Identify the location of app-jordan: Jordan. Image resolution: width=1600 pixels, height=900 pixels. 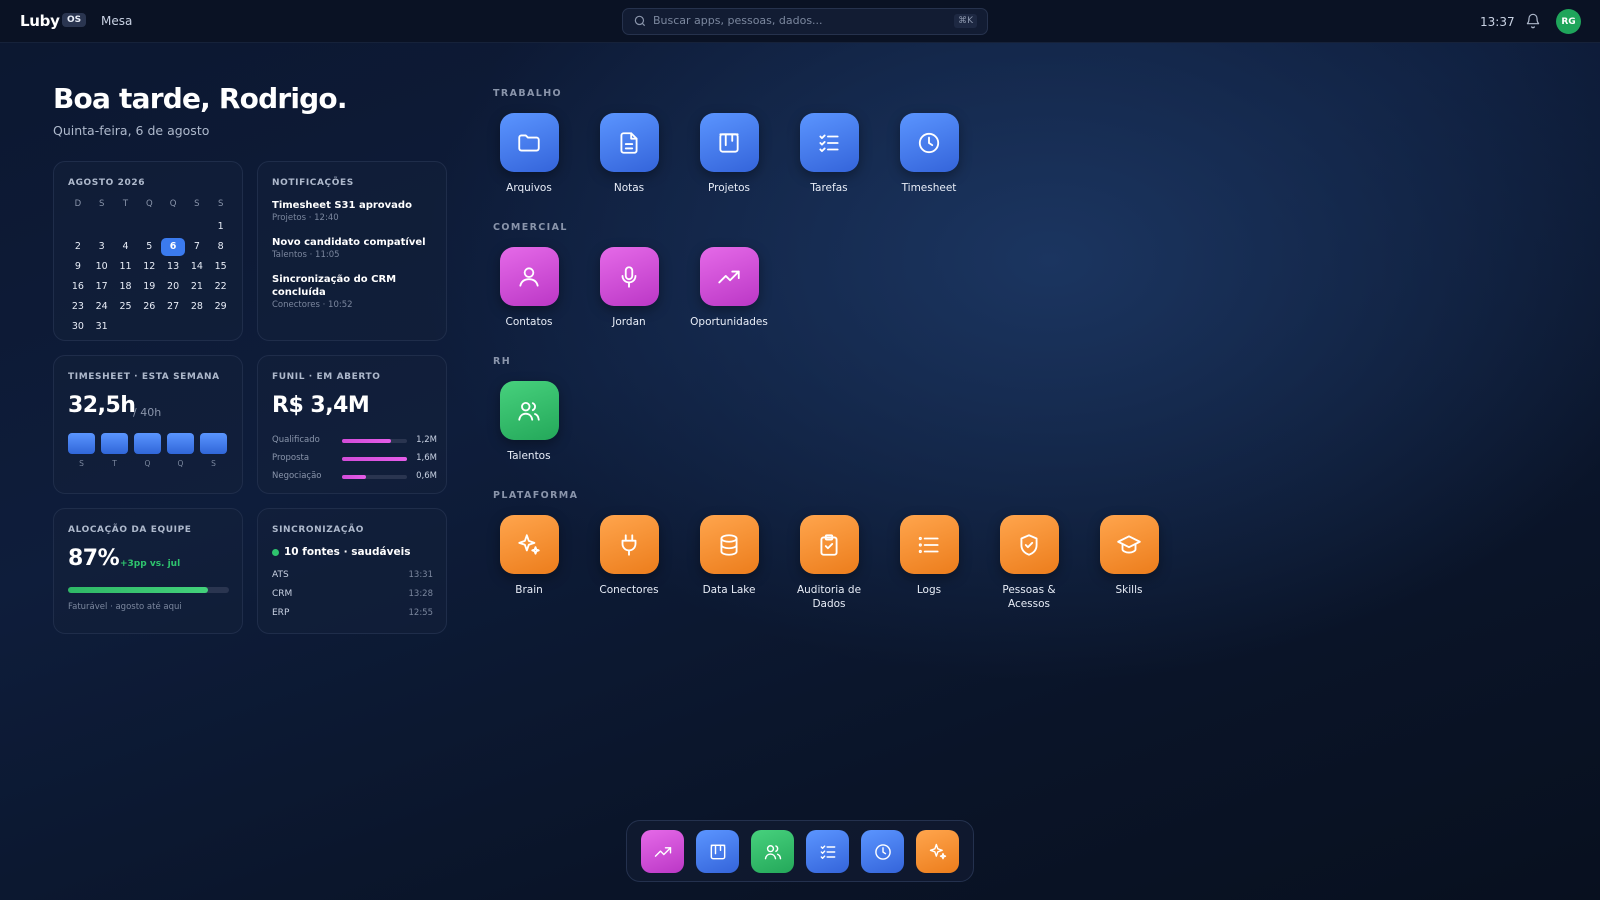
(629, 288).